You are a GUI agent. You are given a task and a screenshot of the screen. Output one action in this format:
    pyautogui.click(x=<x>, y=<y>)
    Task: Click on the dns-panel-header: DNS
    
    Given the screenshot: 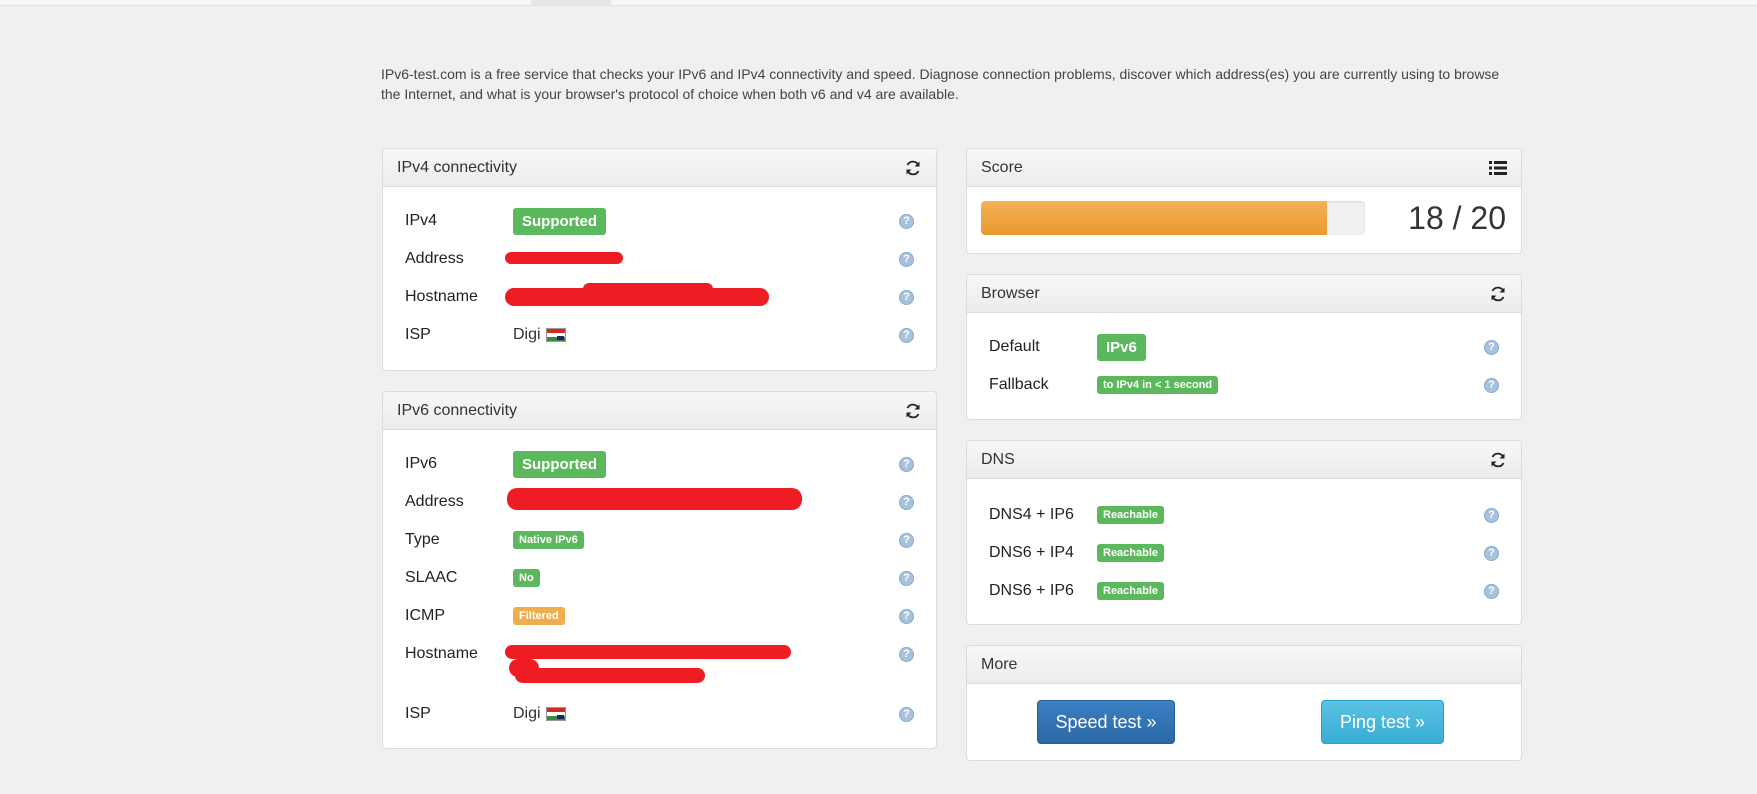 What is the action you would take?
    pyautogui.click(x=1244, y=460)
    